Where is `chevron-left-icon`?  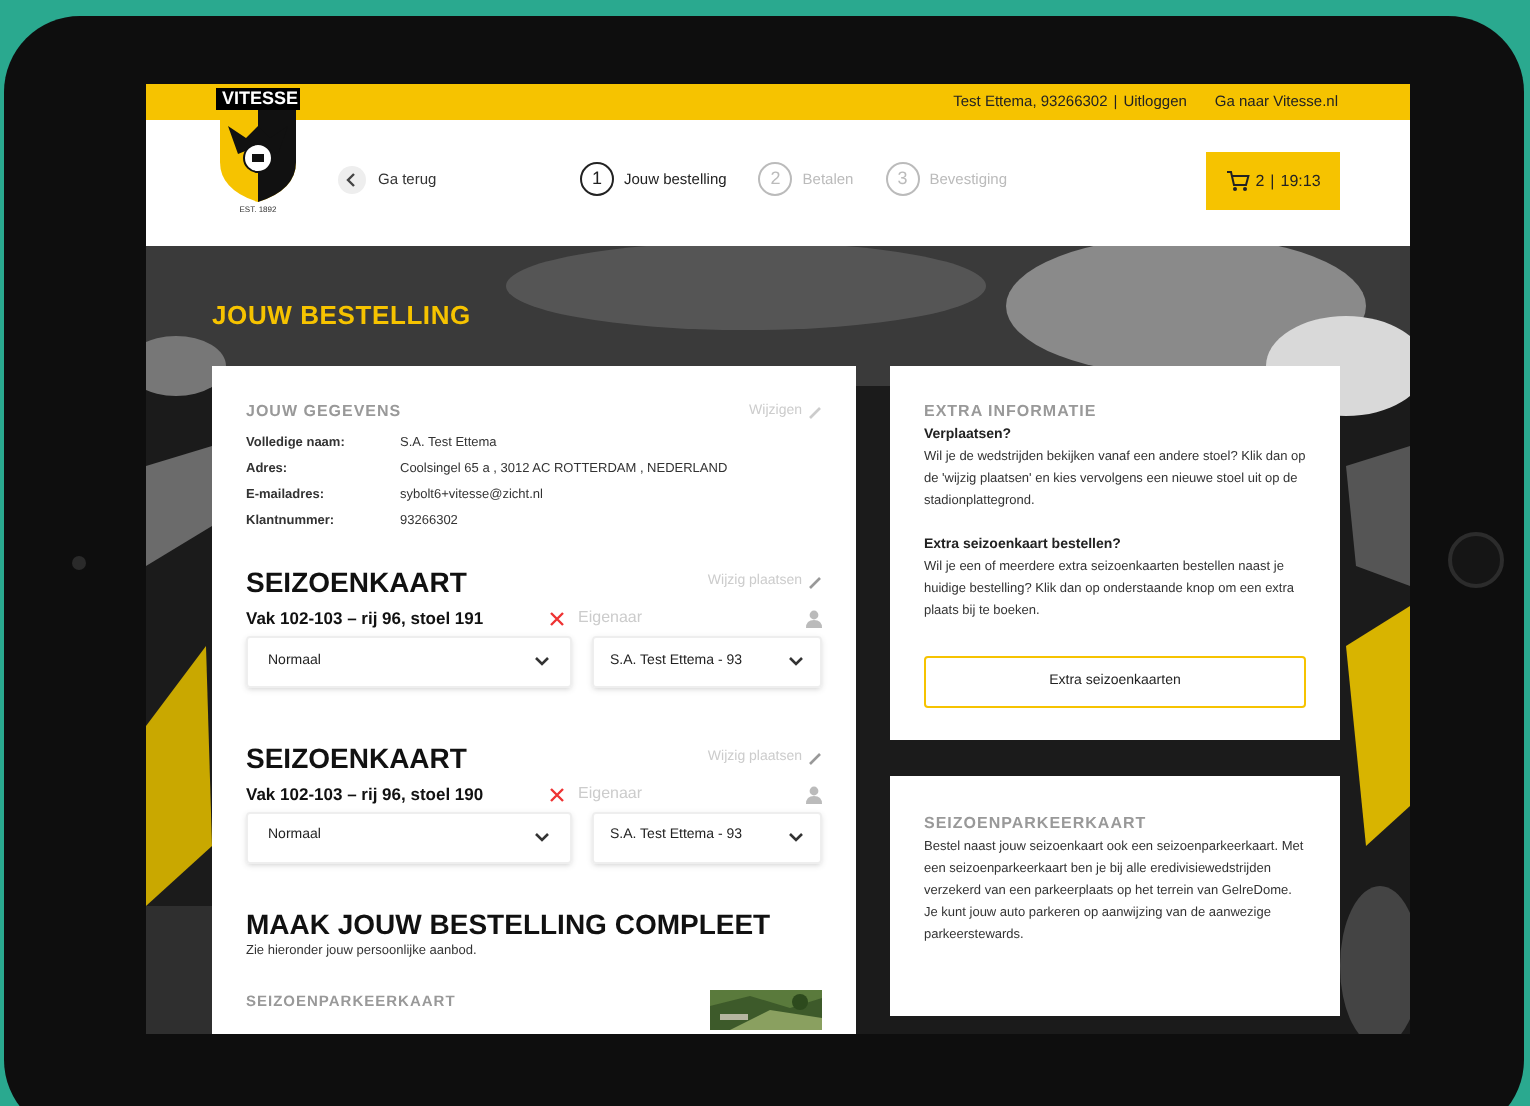 chevron-left-icon is located at coordinates (352, 180).